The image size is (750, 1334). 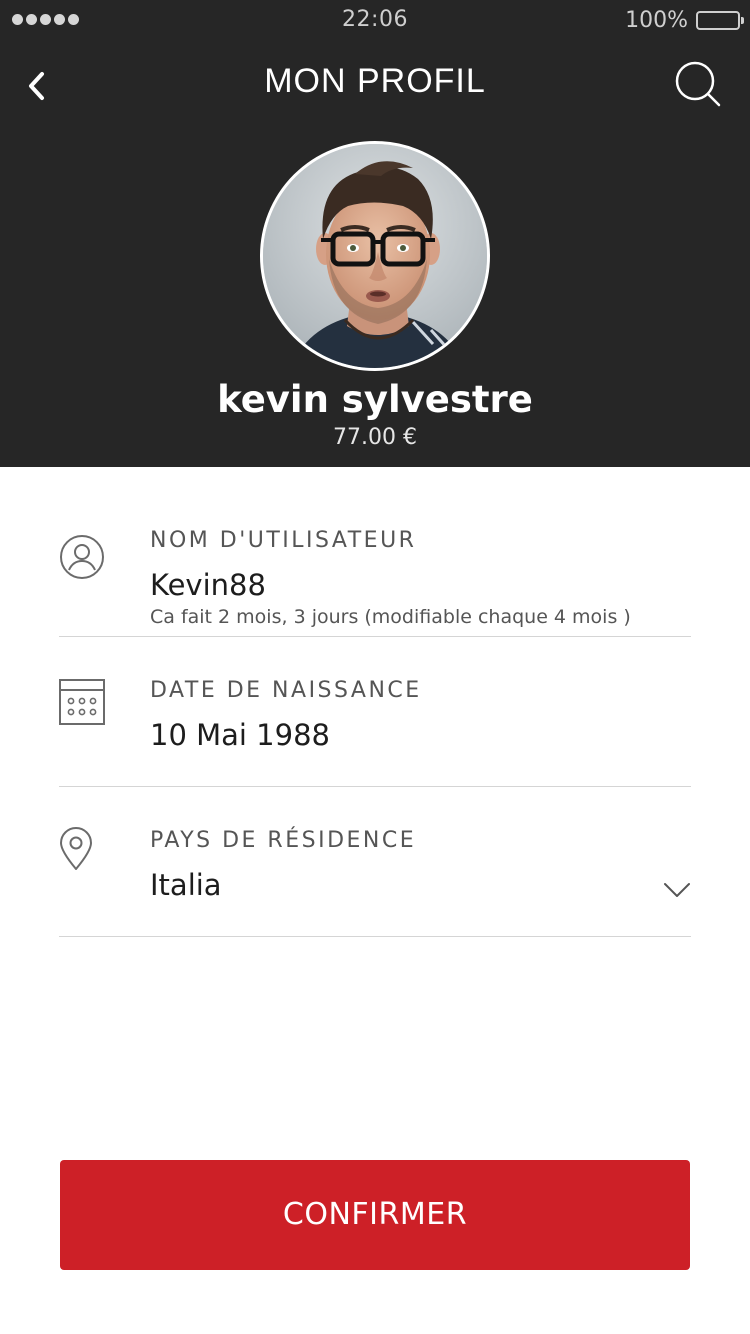 What do you see at coordinates (286, 690) in the screenshot?
I see `birthdate-label: DATE DE NAISSANCE` at bounding box center [286, 690].